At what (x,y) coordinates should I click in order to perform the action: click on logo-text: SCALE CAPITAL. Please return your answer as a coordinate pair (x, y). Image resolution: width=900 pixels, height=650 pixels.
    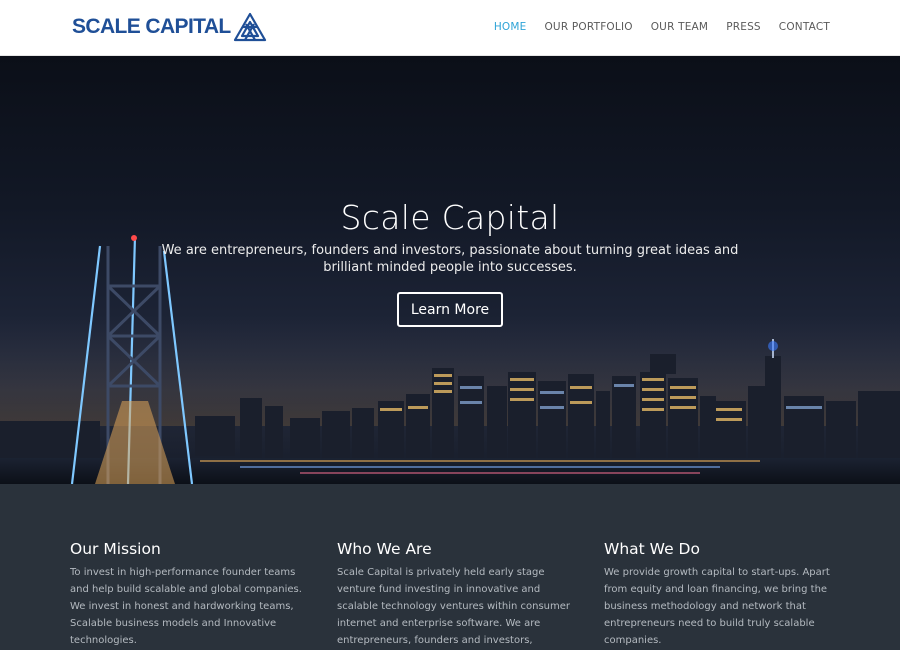
    Looking at the image, I should click on (151, 26).